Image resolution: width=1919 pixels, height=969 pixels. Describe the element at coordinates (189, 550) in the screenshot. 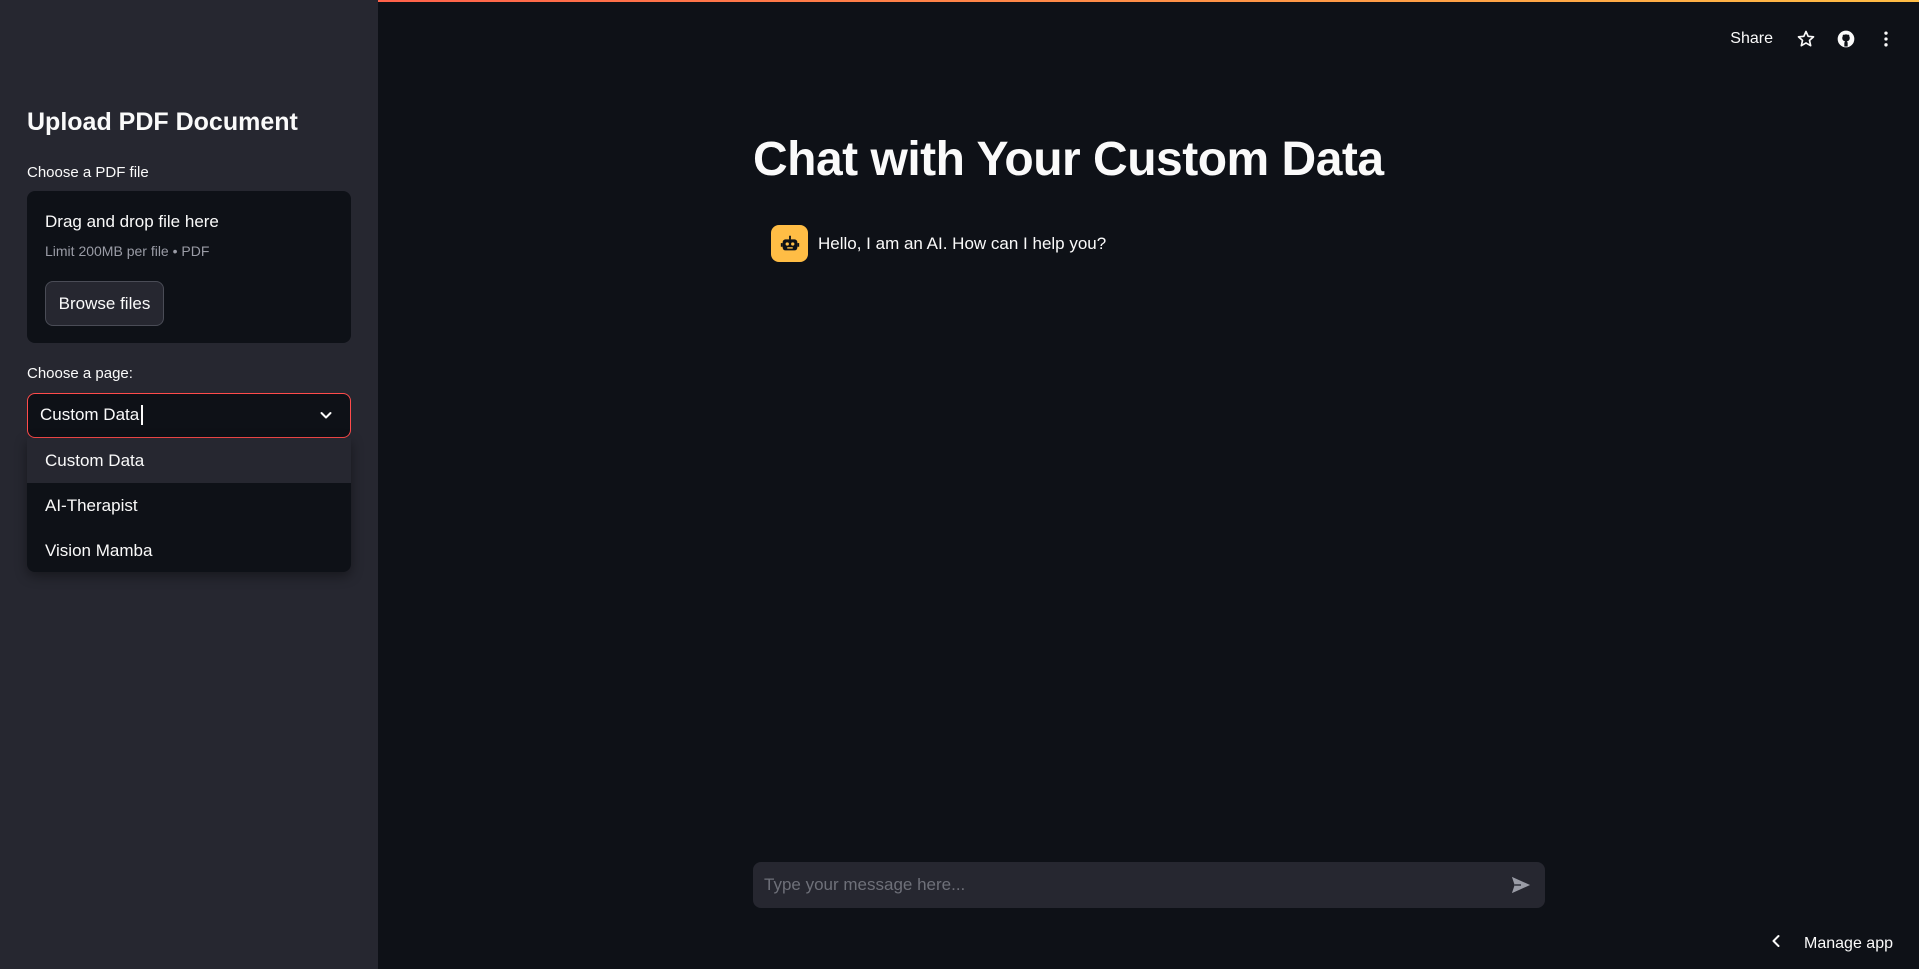

I see `option-vision-mamba: Vision Mamba` at that location.